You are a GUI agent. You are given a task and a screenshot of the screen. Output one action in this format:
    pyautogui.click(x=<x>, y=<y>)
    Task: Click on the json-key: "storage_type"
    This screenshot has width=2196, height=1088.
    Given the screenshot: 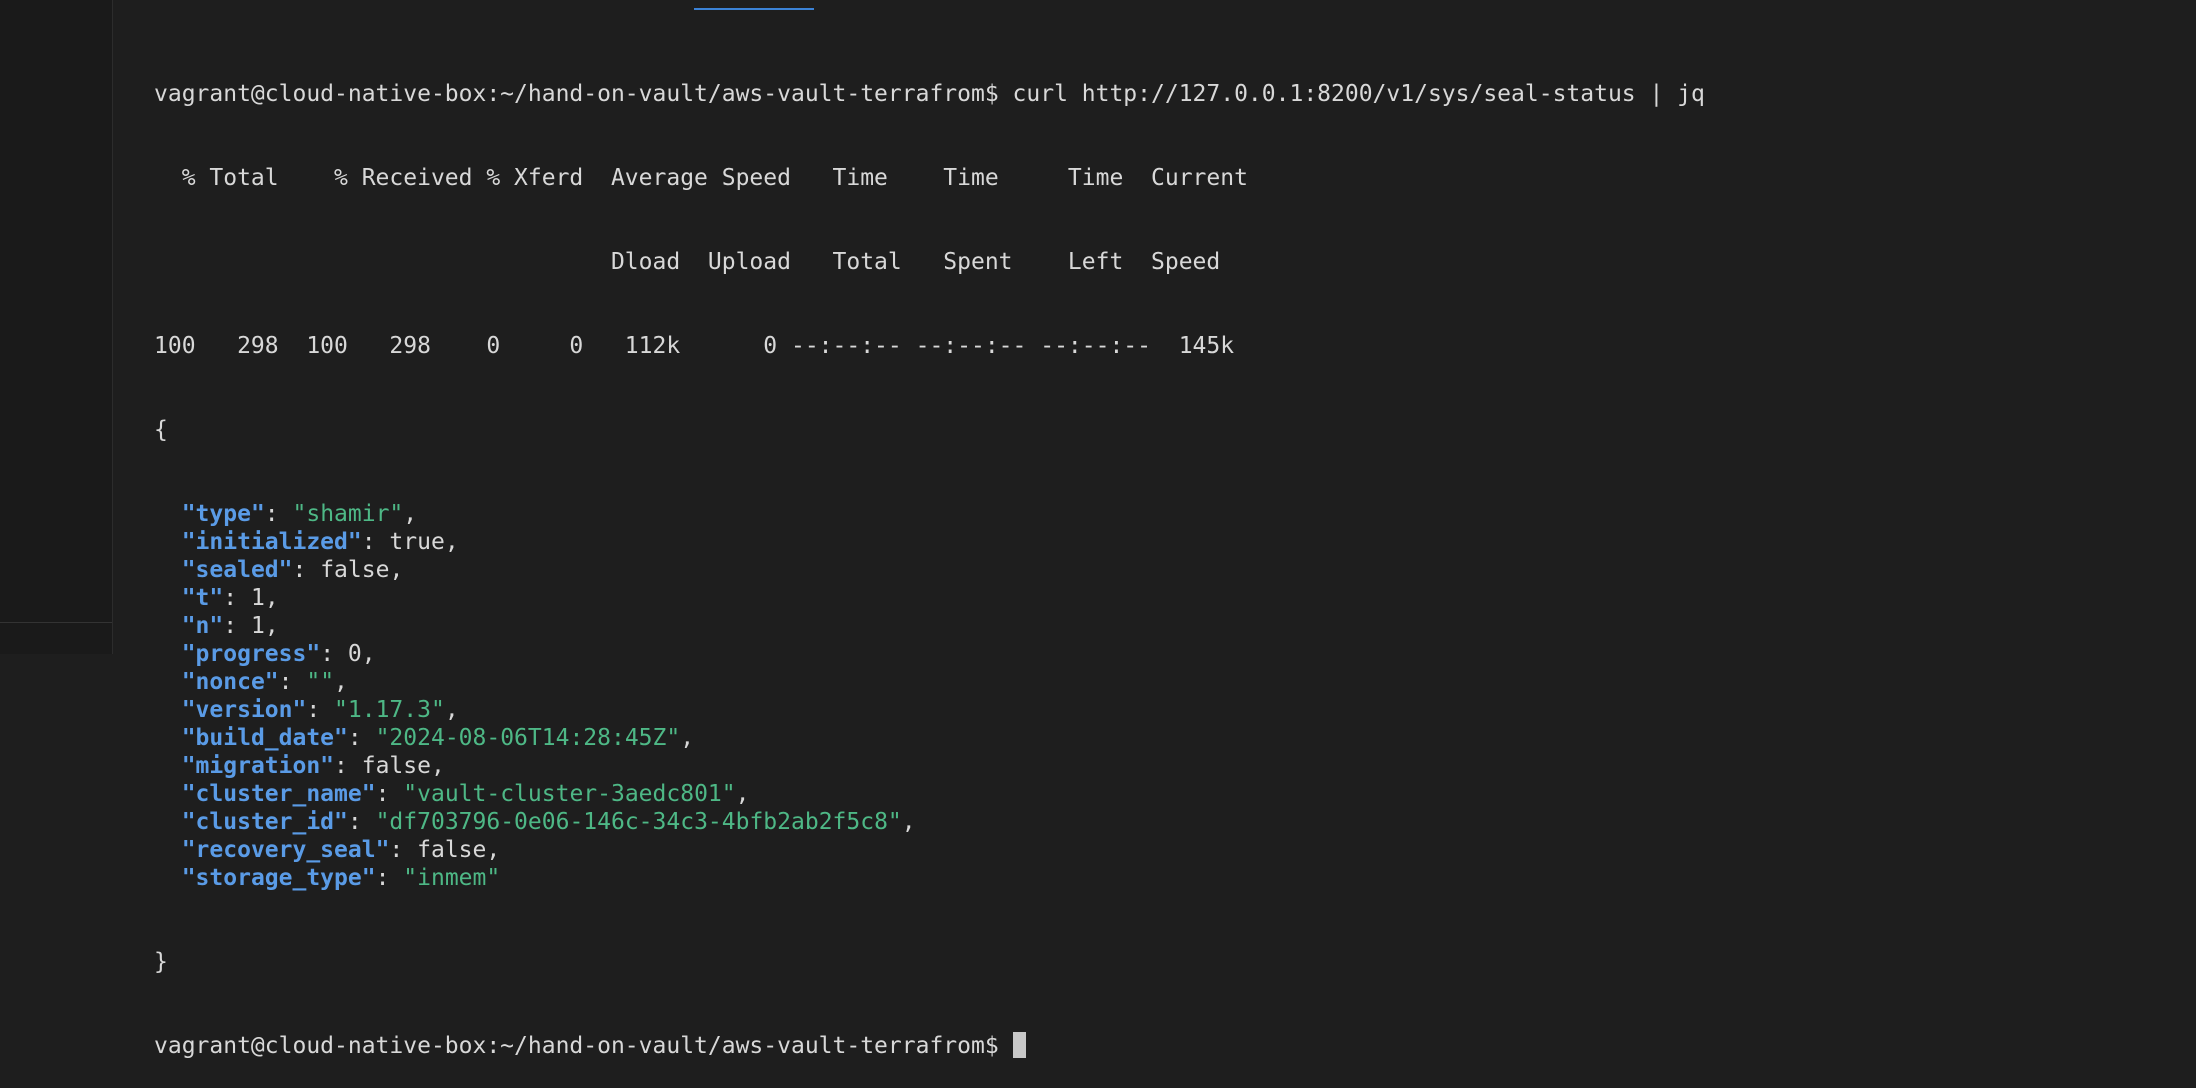 What is the action you would take?
    pyautogui.click(x=278, y=878)
    